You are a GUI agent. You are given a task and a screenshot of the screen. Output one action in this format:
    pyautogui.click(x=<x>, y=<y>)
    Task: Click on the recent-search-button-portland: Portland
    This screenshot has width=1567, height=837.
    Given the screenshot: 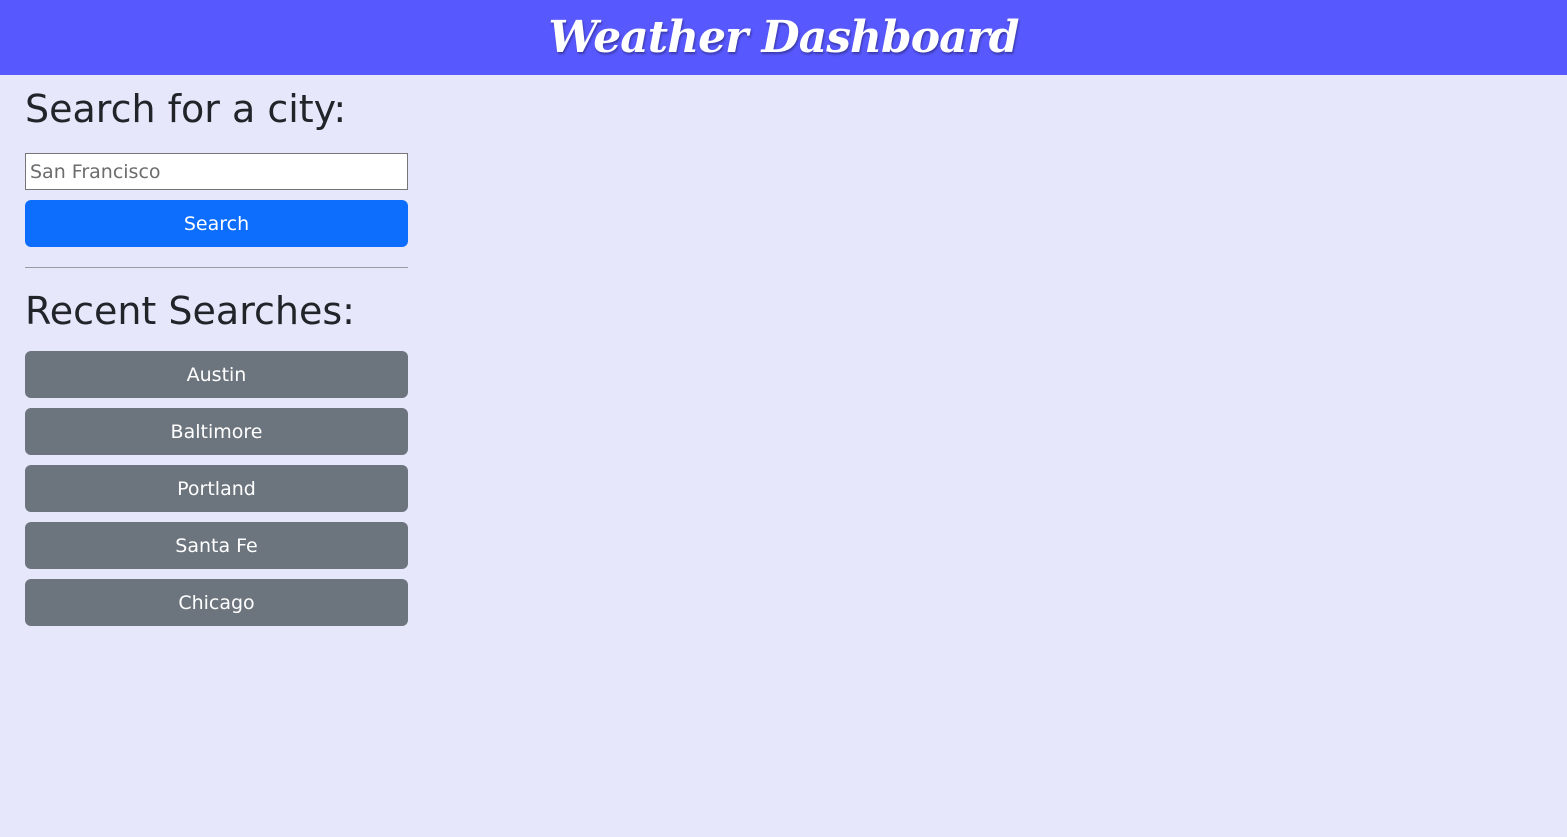 What is the action you would take?
    pyautogui.click(x=216, y=488)
    